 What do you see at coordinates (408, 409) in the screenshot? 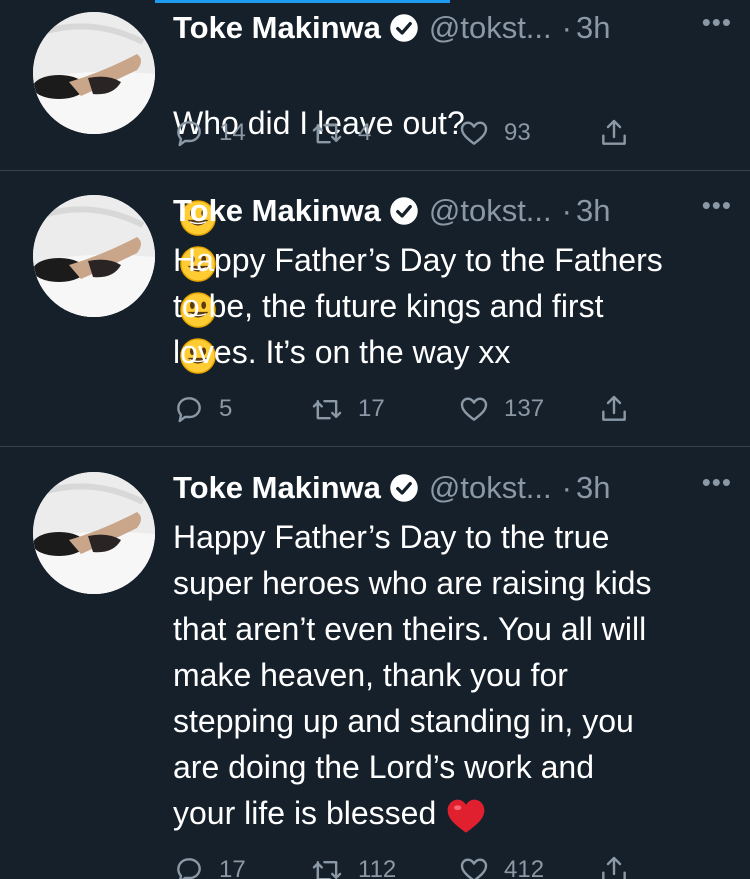
I see `tweet-actions: 5 17 137` at bounding box center [408, 409].